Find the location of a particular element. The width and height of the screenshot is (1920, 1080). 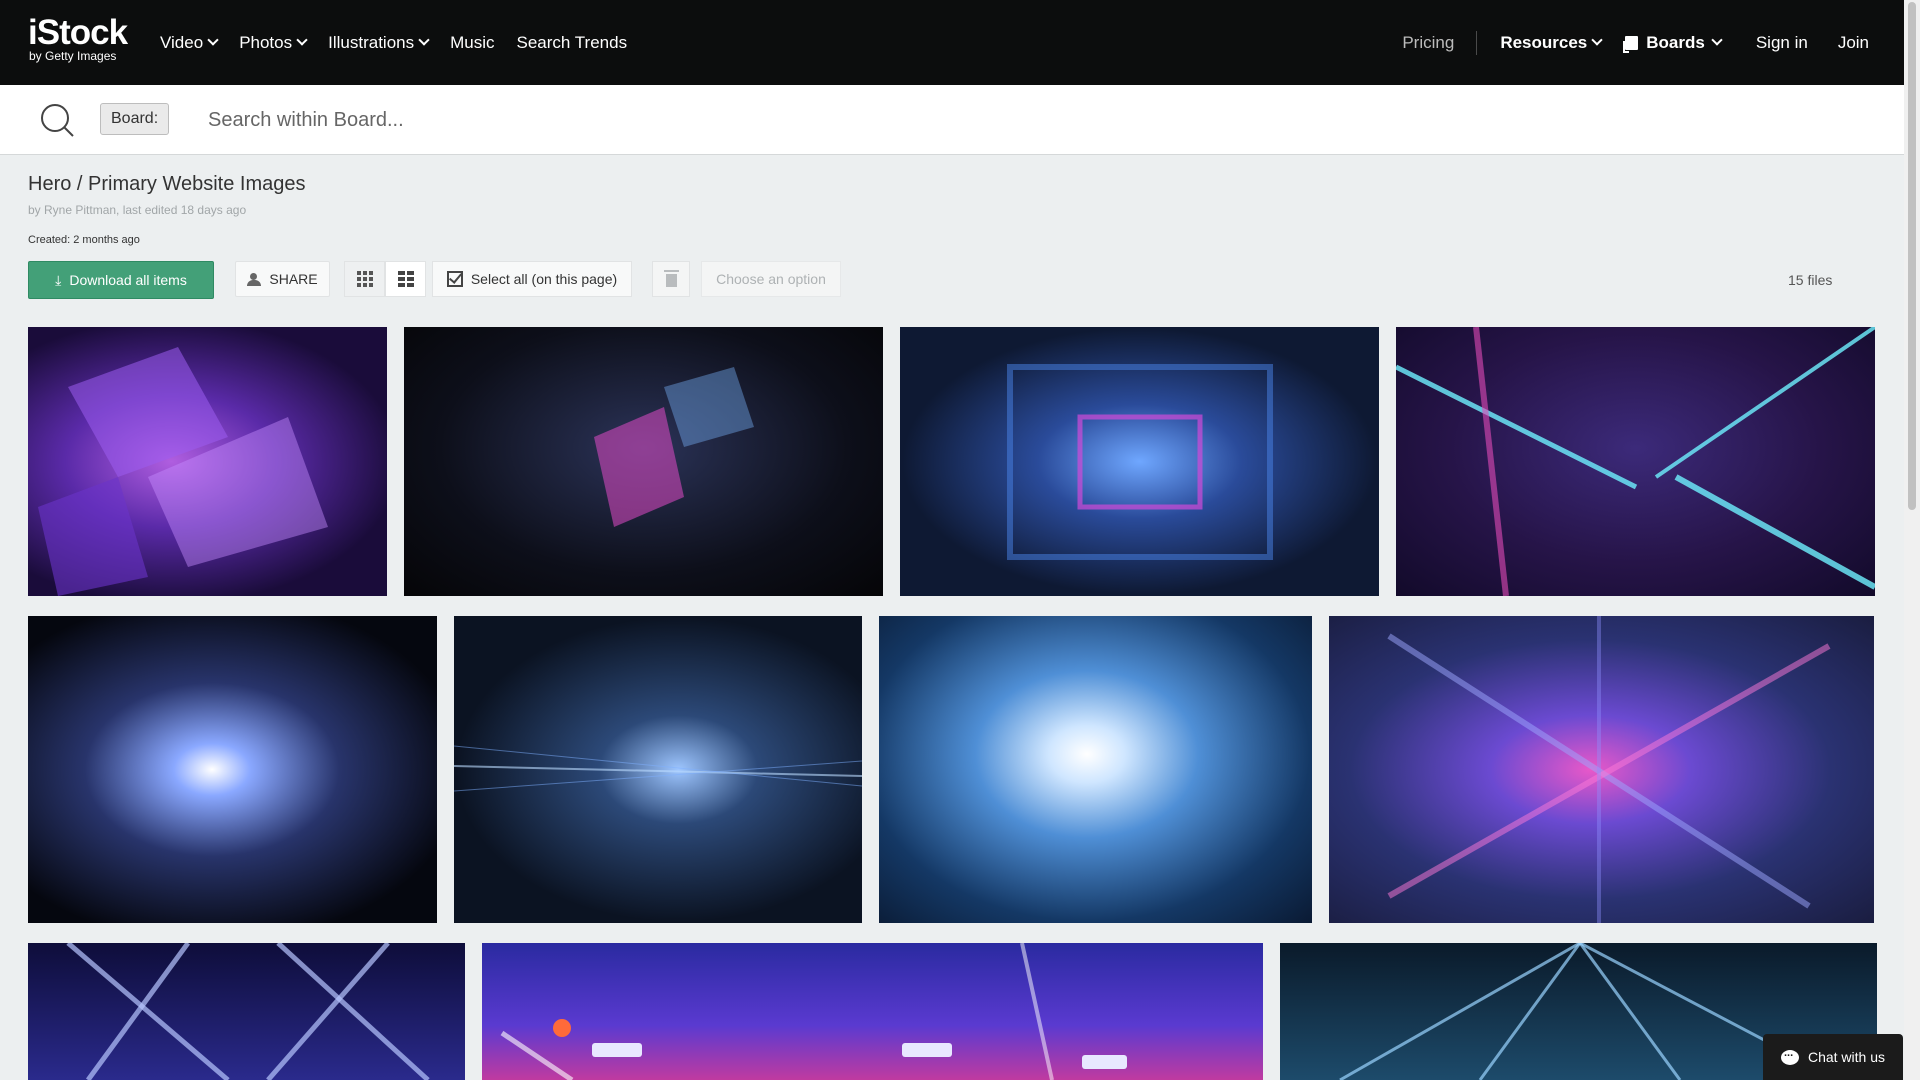

mosaic-icon is located at coordinates (405, 279).